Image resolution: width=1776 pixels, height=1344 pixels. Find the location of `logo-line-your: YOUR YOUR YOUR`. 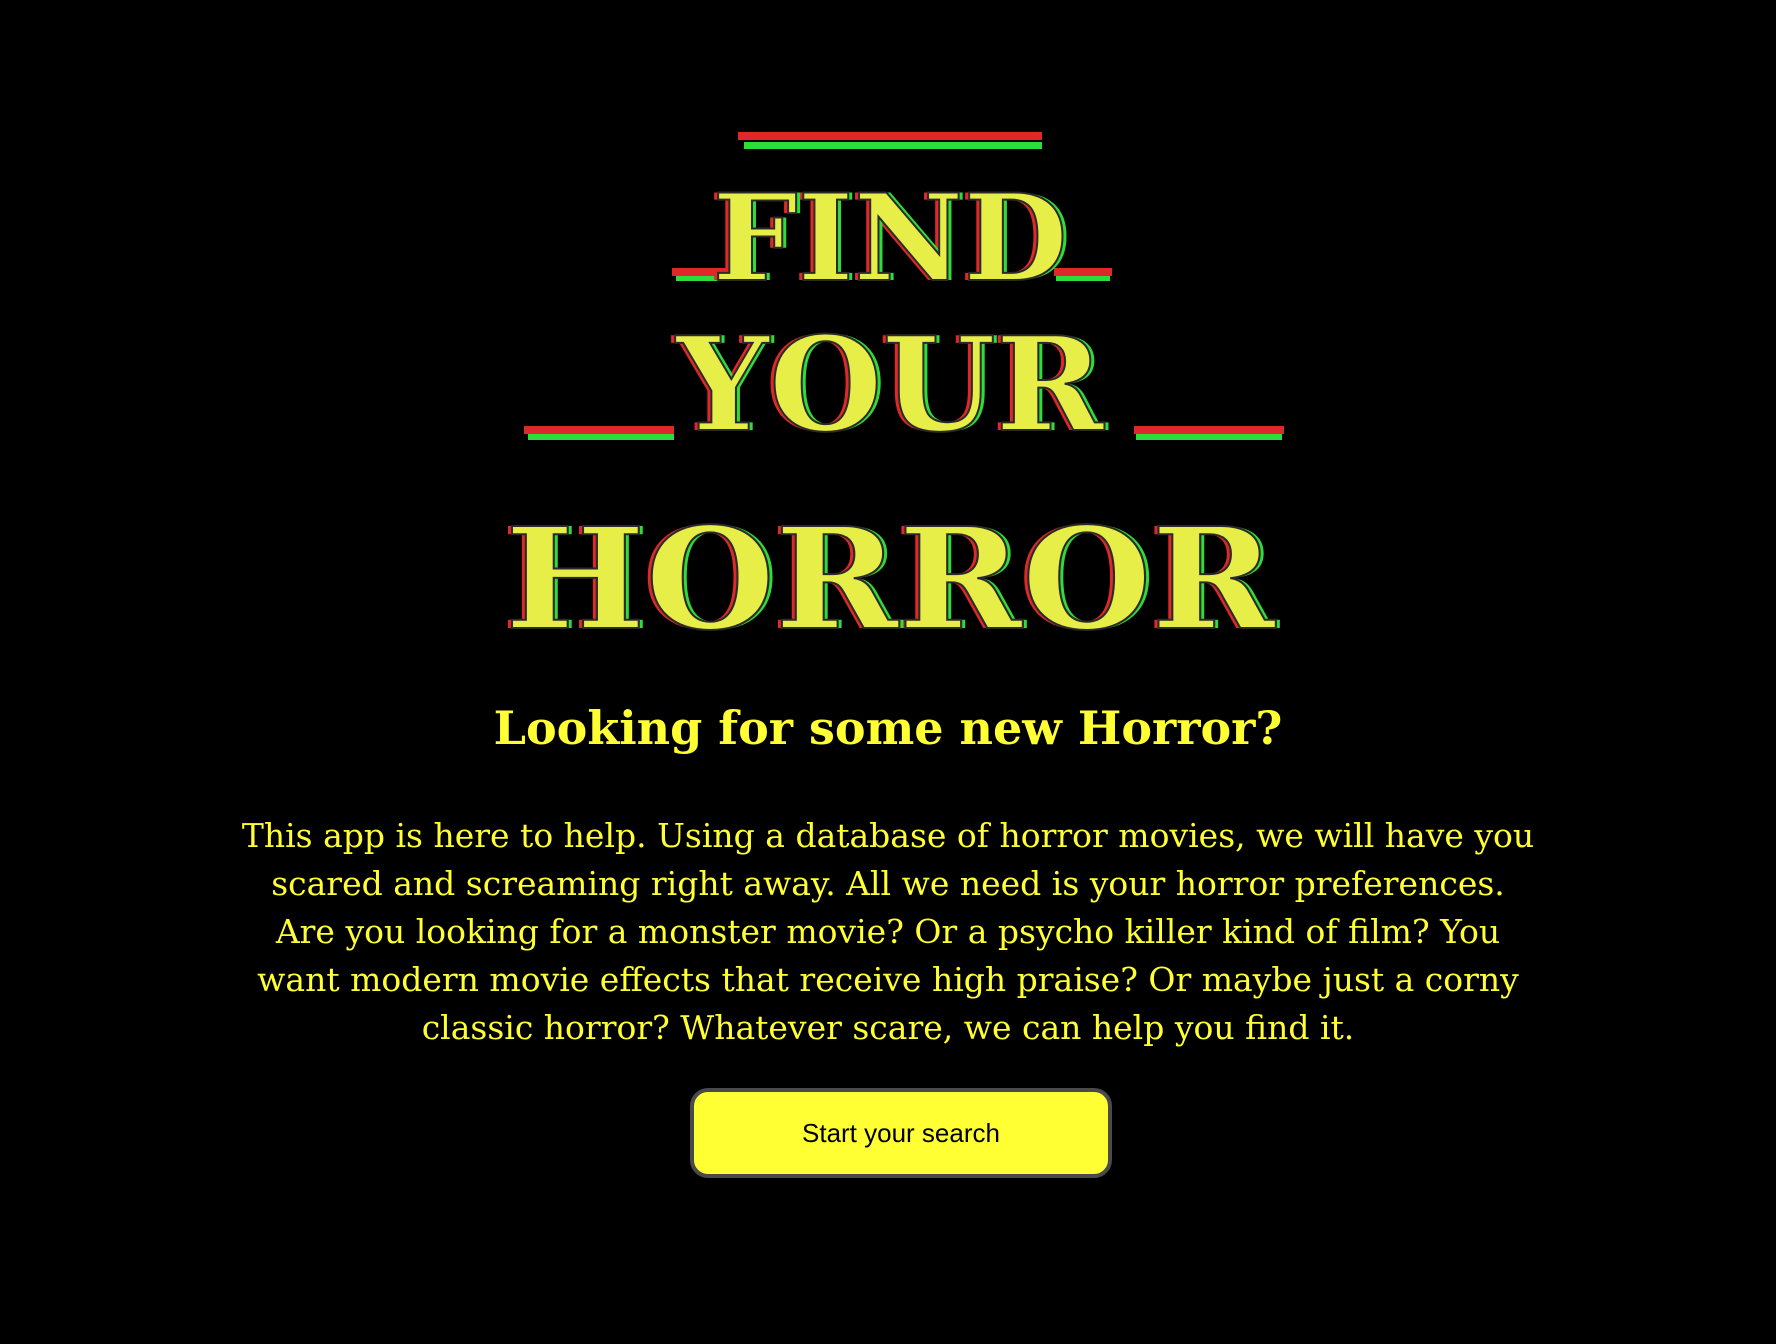

logo-line-your: YOUR YOUR YOUR is located at coordinates (889, 384).